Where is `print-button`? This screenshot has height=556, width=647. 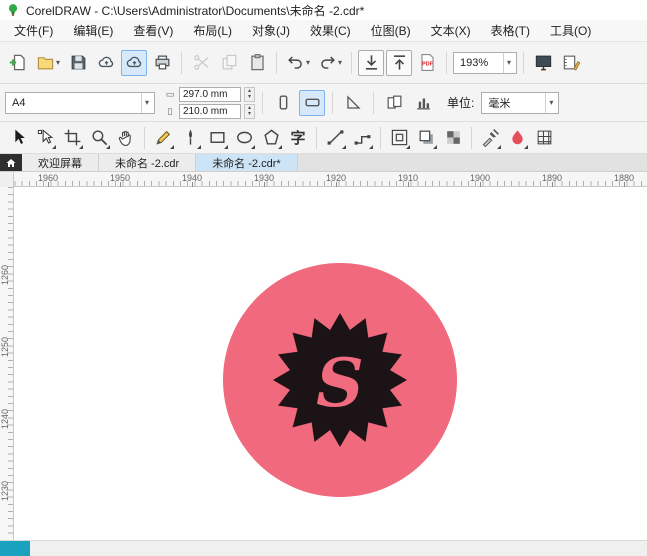
print-button is located at coordinates (162, 63).